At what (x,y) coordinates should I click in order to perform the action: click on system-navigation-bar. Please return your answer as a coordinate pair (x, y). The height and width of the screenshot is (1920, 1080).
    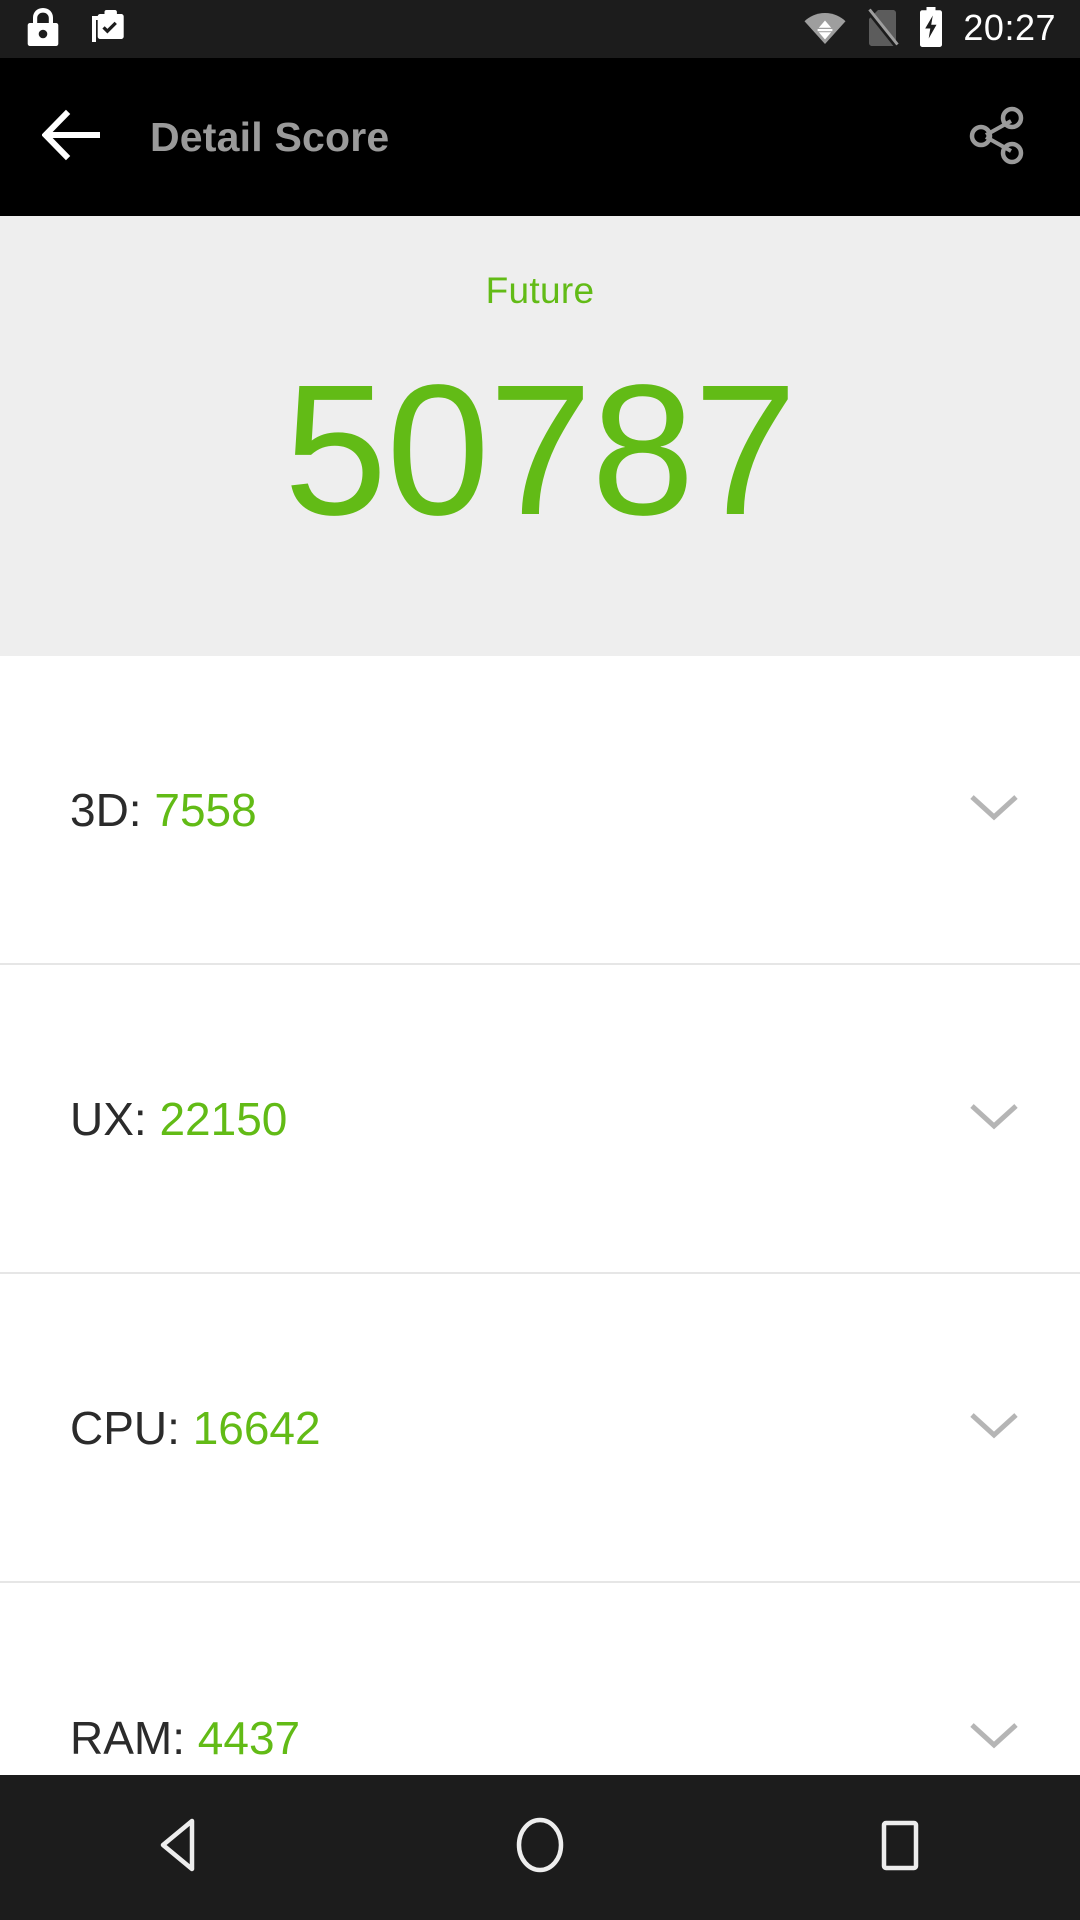
    Looking at the image, I should click on (540, 1847).